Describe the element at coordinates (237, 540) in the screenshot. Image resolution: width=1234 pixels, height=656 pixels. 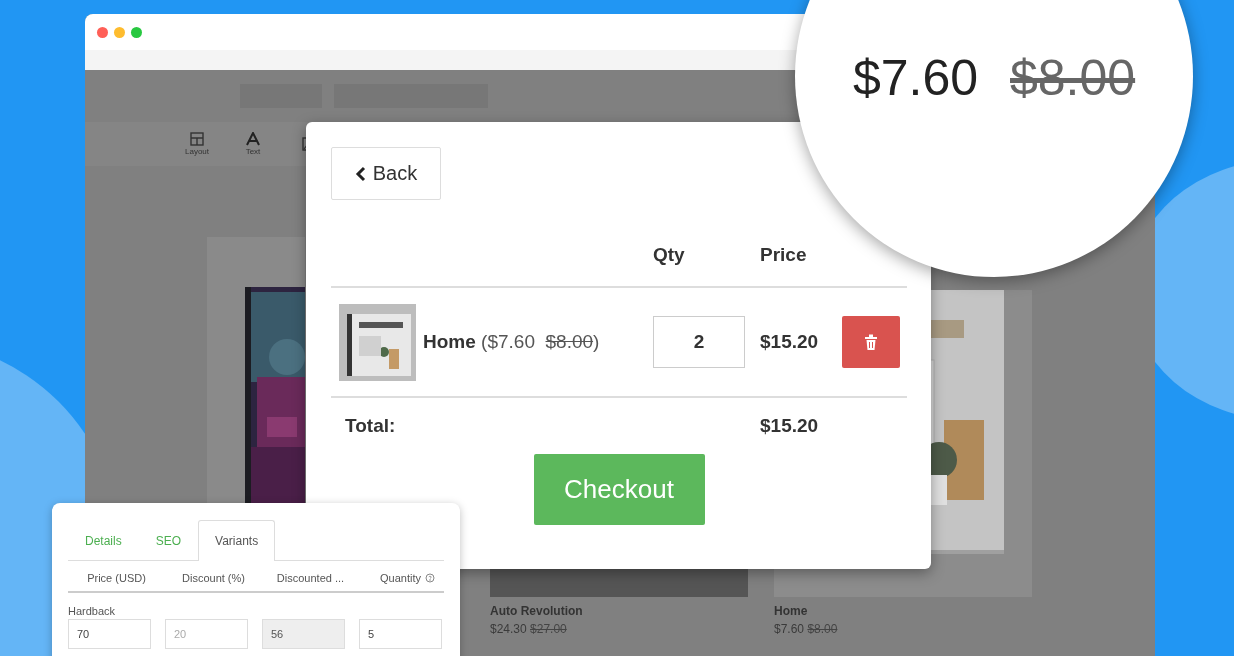
I see `tab: Variants` at that location.